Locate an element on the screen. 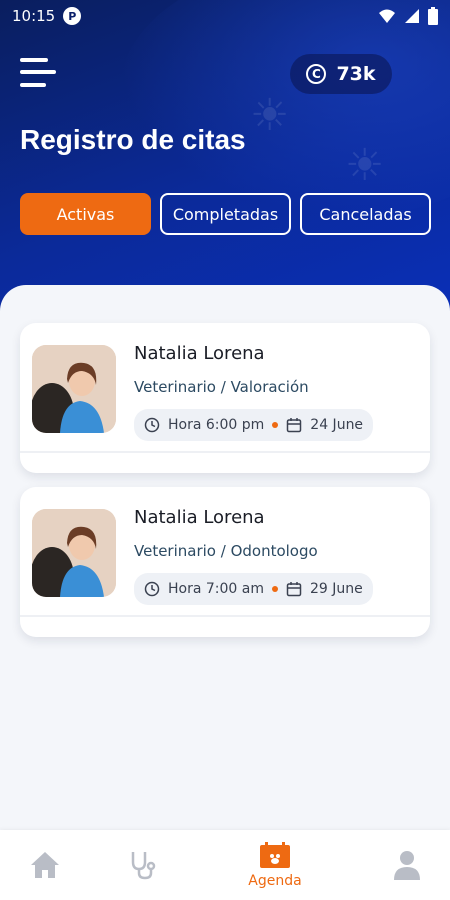 This screenshot has width=450, height=900. tab-canceladas: Canceladas is located at coordinates (365, 214).